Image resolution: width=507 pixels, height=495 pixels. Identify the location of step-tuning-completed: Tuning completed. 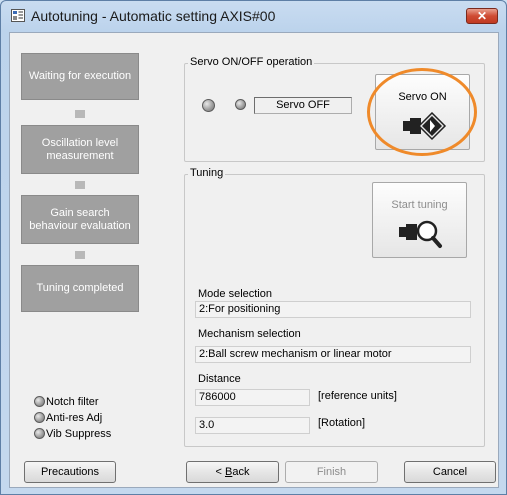
(80, 288).